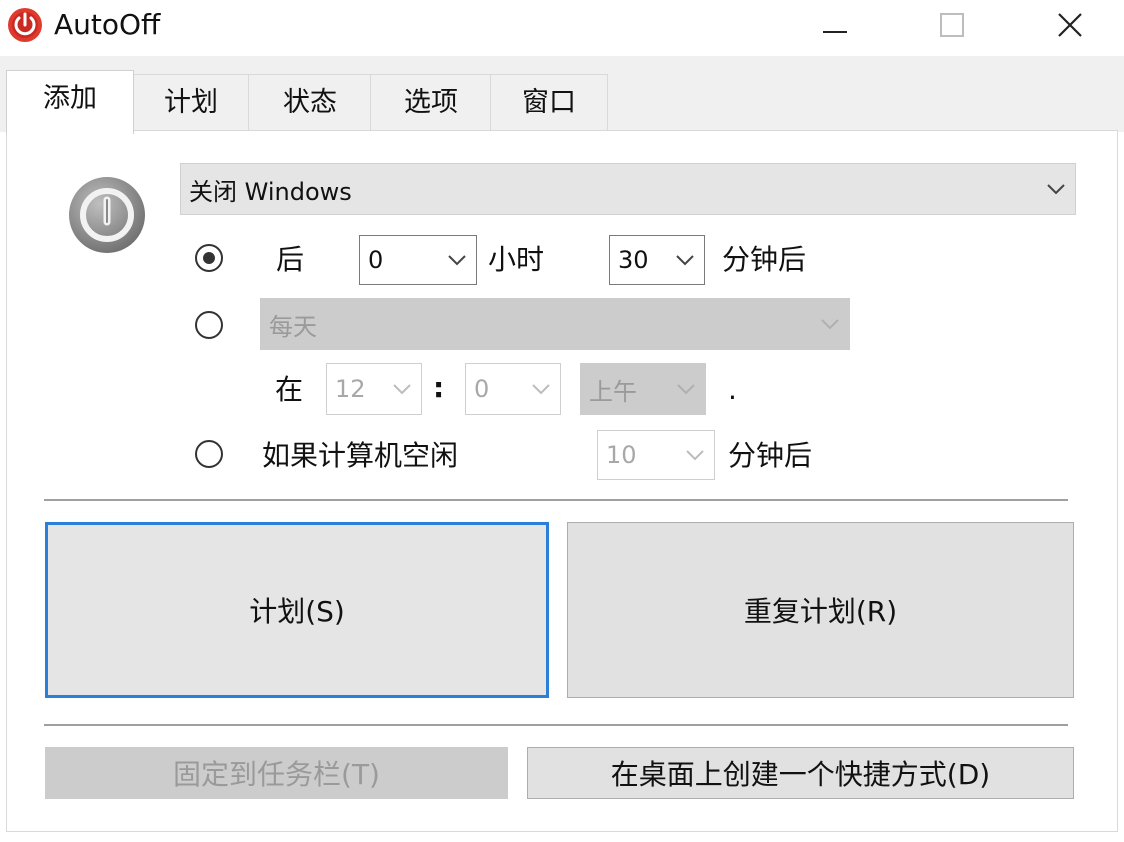 Image resolution: width=1124 pixels, height=842 pixels. Describe the element at coordinates (276, 773) in the screenshot. I see `pin-taskbar-button: 固定到任务栏(T)` at that location.